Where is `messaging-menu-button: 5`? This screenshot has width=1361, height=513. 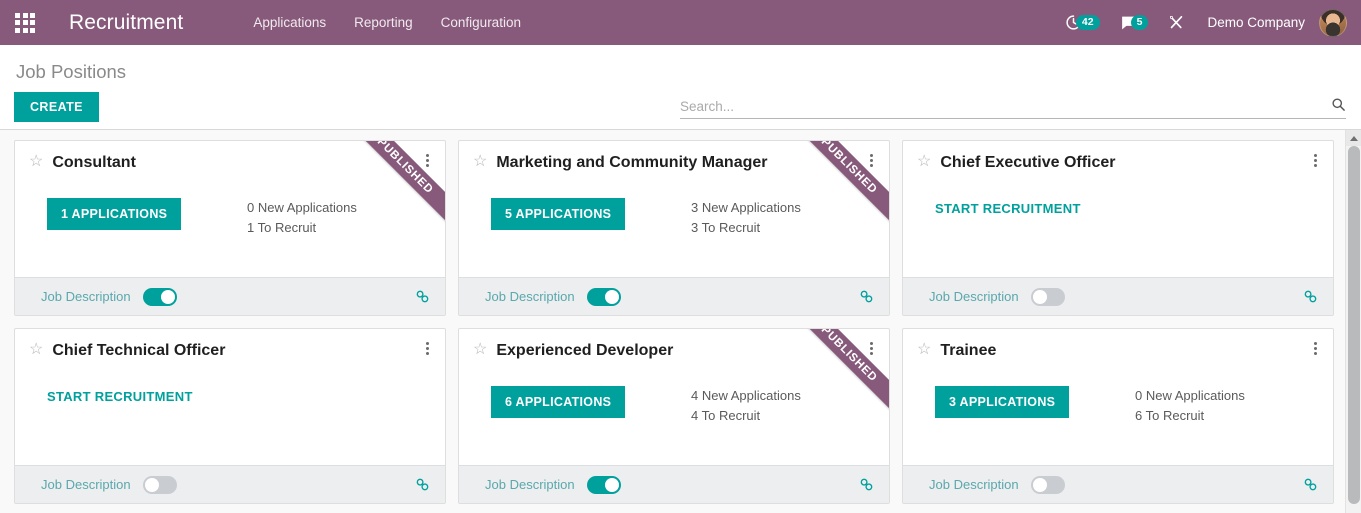 messaging-menu-button: 5 is located at coordinates (1134, 22).